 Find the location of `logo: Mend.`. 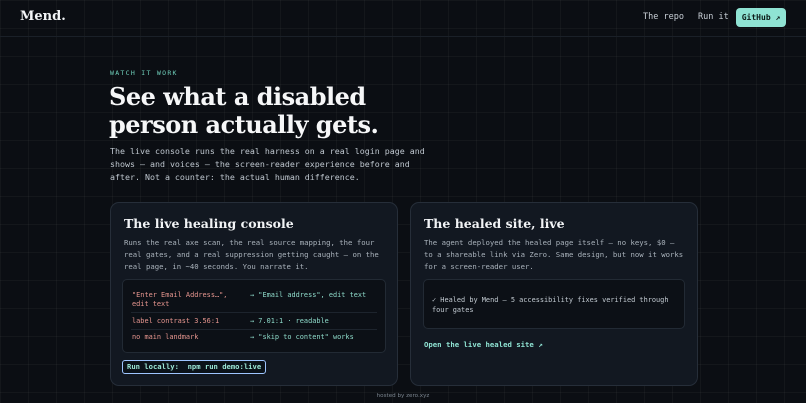

logo: Mend. is located at coordinates (43, 16).